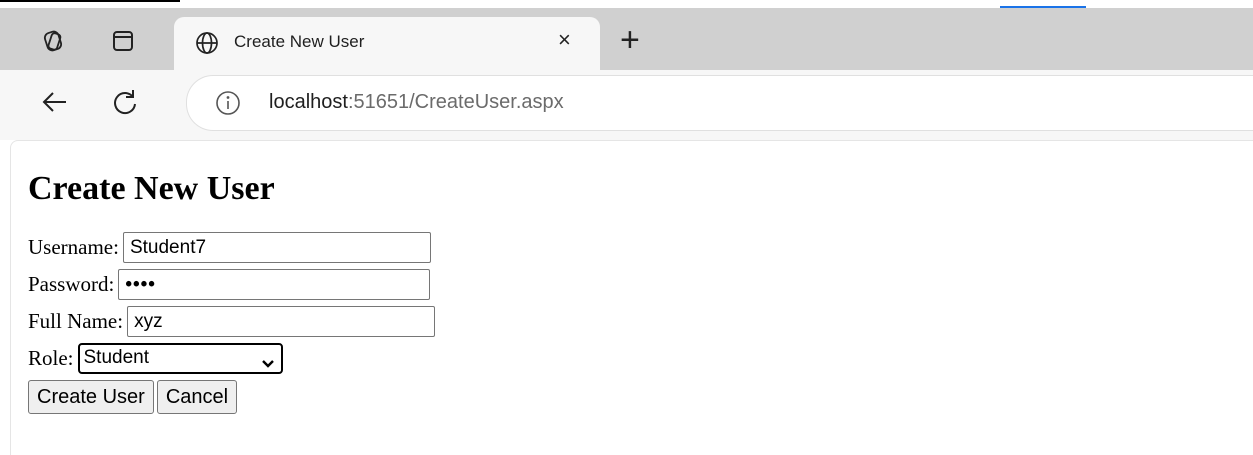  Describe the element at coordinates (455, 102) in the screenshot. I see `url-path: :51651/CreateUser.aspx` at that location.